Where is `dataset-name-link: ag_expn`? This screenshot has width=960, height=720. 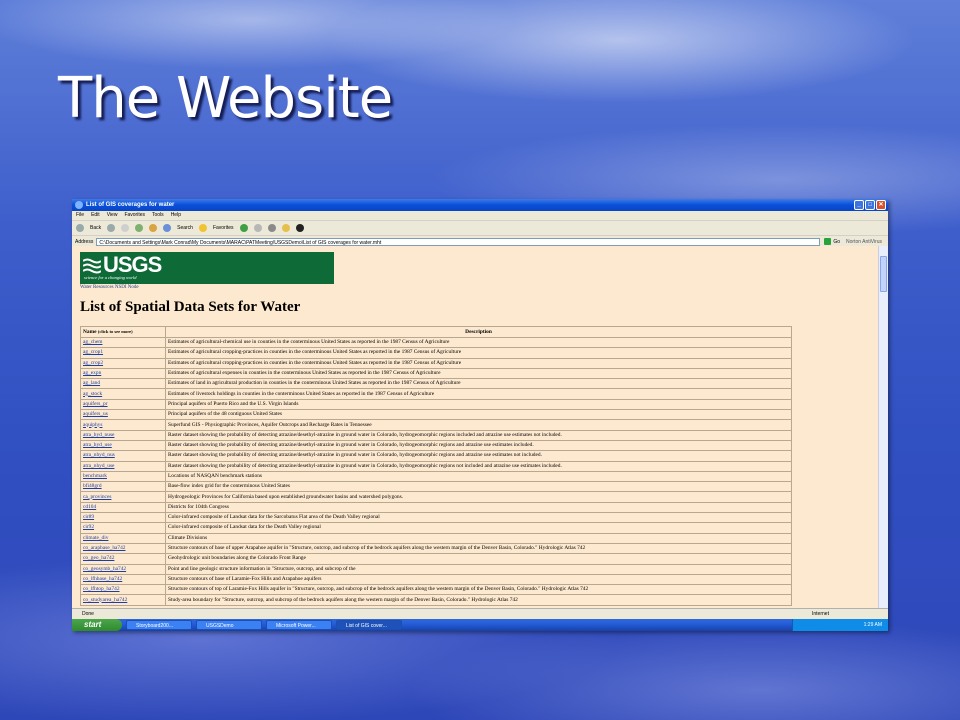 dataset-name-link: ag_expn is located at coordinates (123, 373).